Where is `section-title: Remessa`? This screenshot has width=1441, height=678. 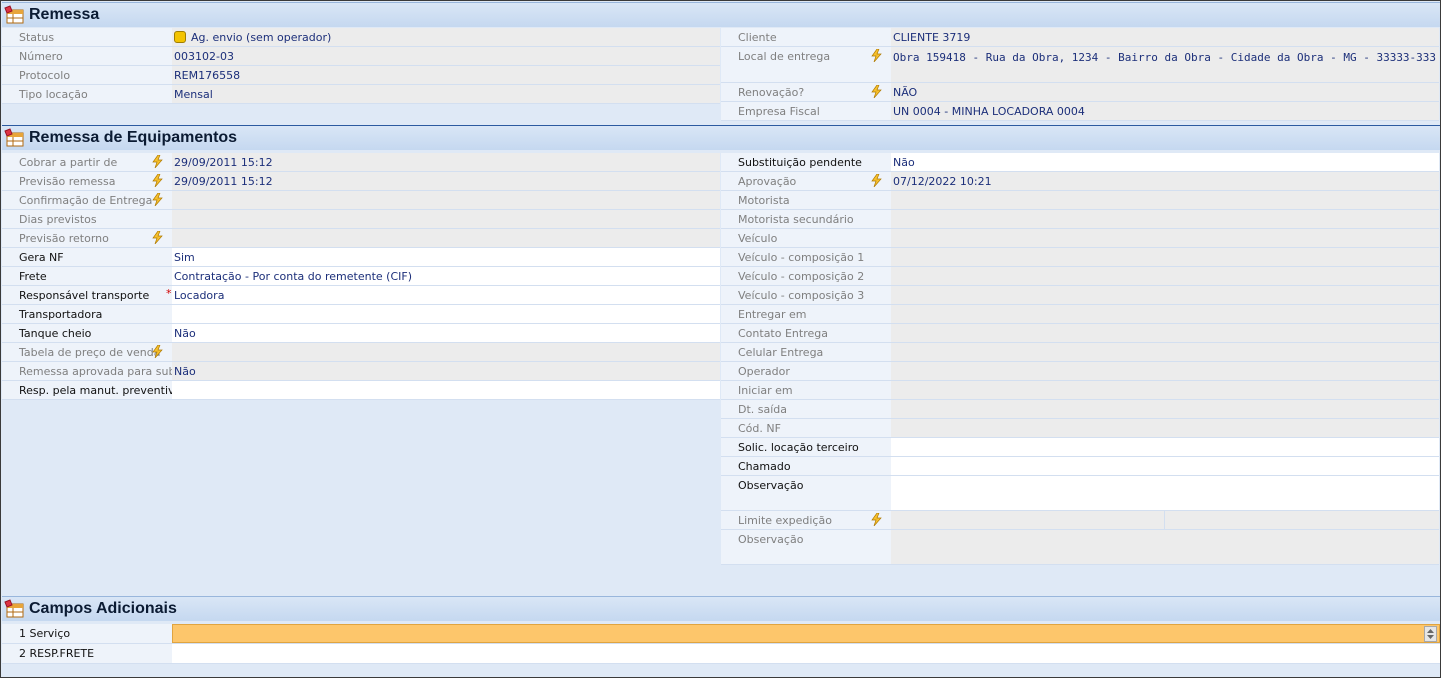
section-title: Remessa is located at coordinates (64, 14).